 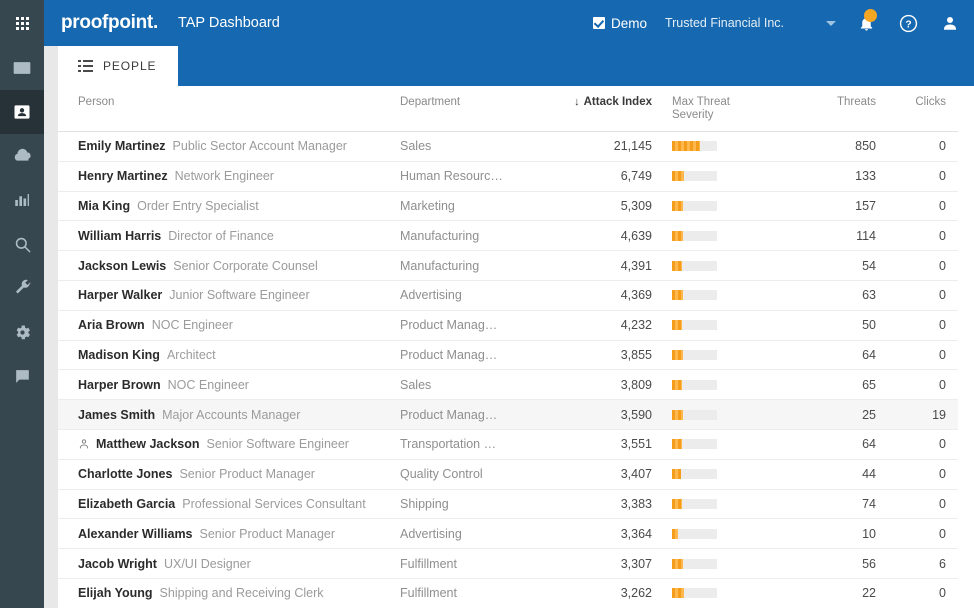 What do you see at coordinates (465, 109) in the screenshot?
I see `column-header-department: Department` at bounding box center [465, 109].